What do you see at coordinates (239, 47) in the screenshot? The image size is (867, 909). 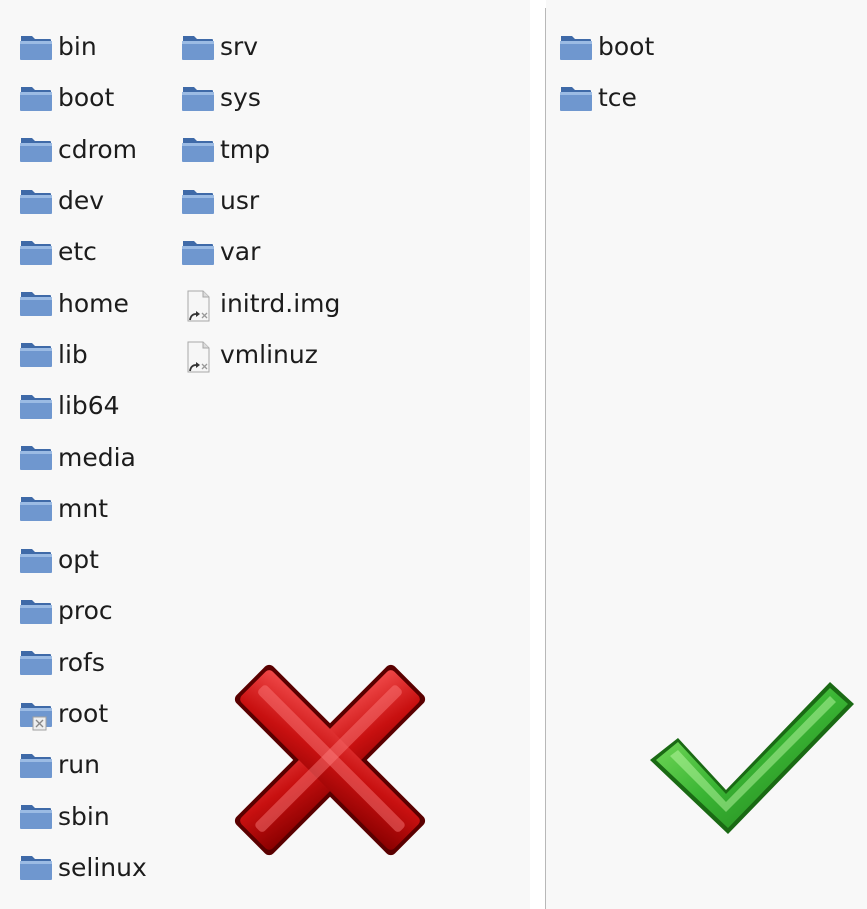 I see `item-label: srv` at bounding box center [239, 47].